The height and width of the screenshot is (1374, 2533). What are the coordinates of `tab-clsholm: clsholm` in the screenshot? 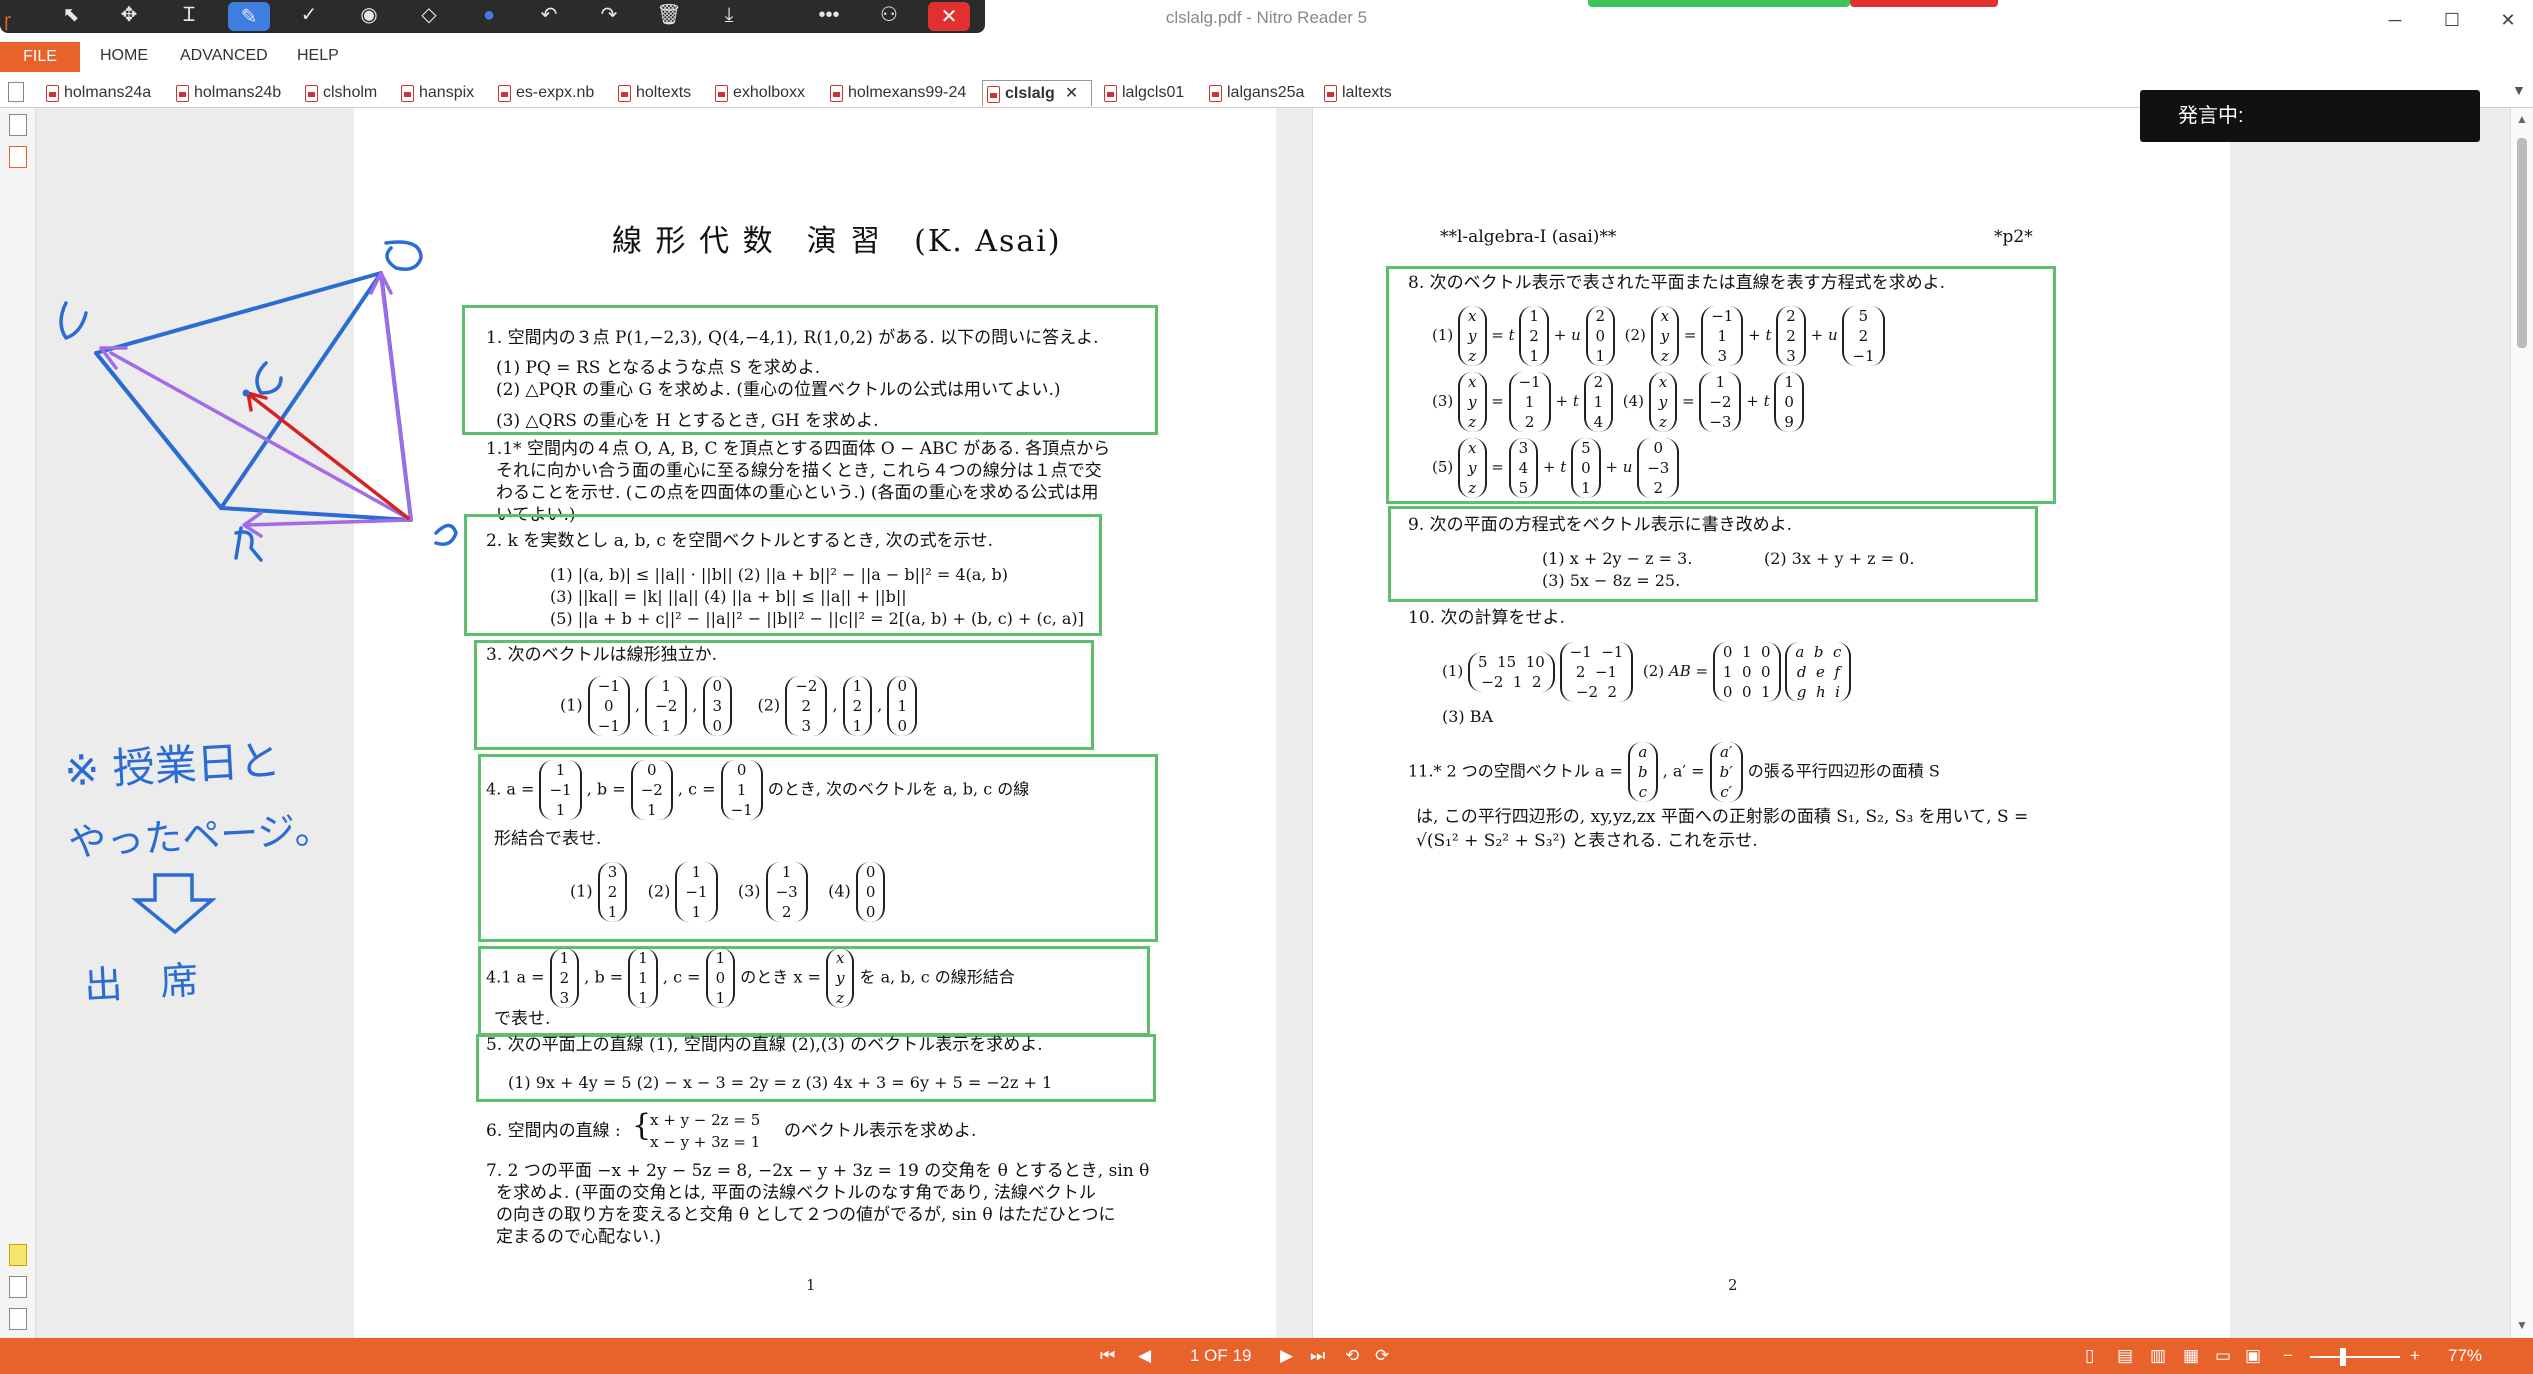 It's located at (339, 93).